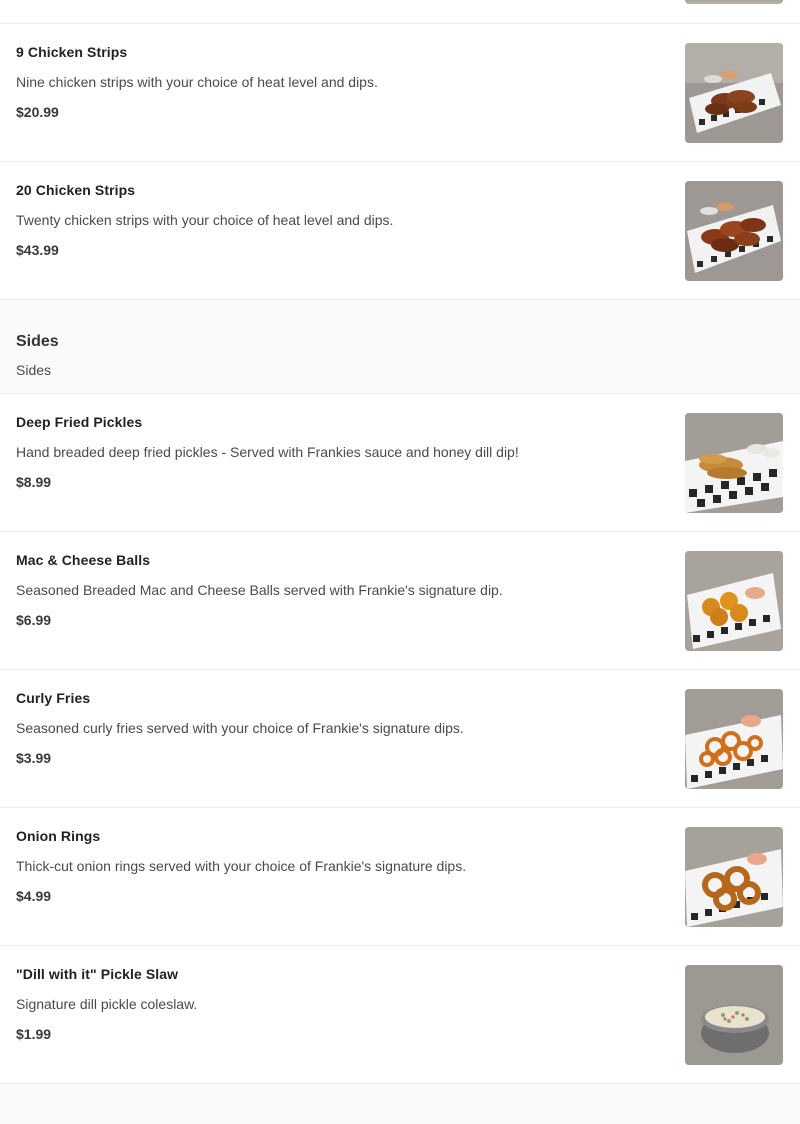 The width and height of the screenshot is (800, 1124). Describe the element at coordinates (76, 190) in the screenshot. I see `item-name: 20 Chicken Strips` at that location.